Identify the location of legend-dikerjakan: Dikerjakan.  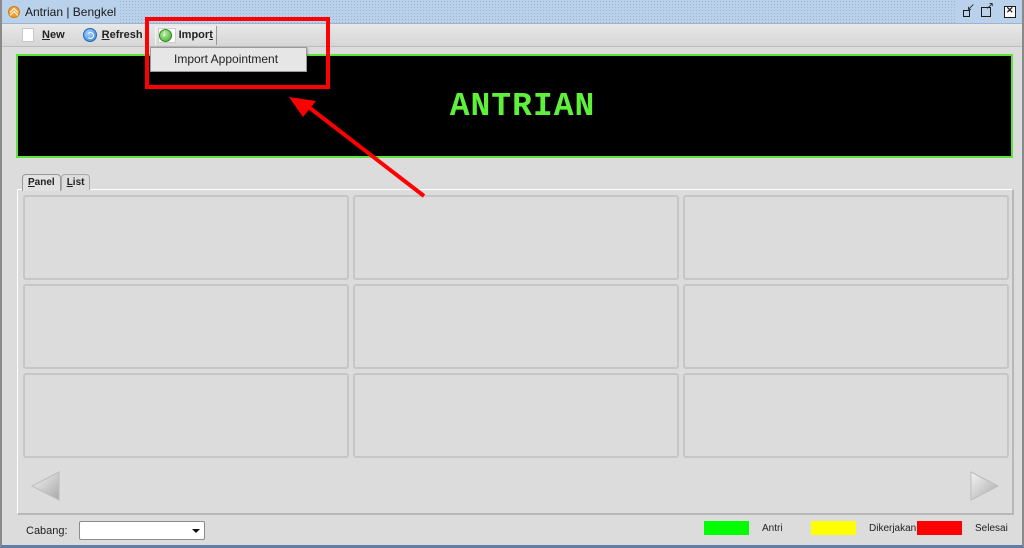
(863, 528).